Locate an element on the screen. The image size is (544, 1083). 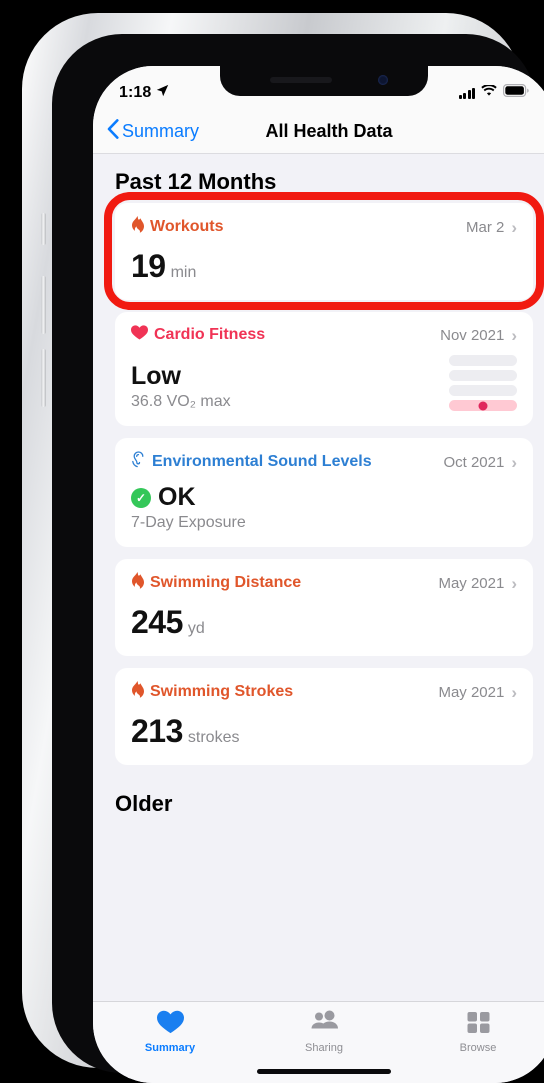
card-subtext: 7-Day Exposure is located at coordinates (188, 522).